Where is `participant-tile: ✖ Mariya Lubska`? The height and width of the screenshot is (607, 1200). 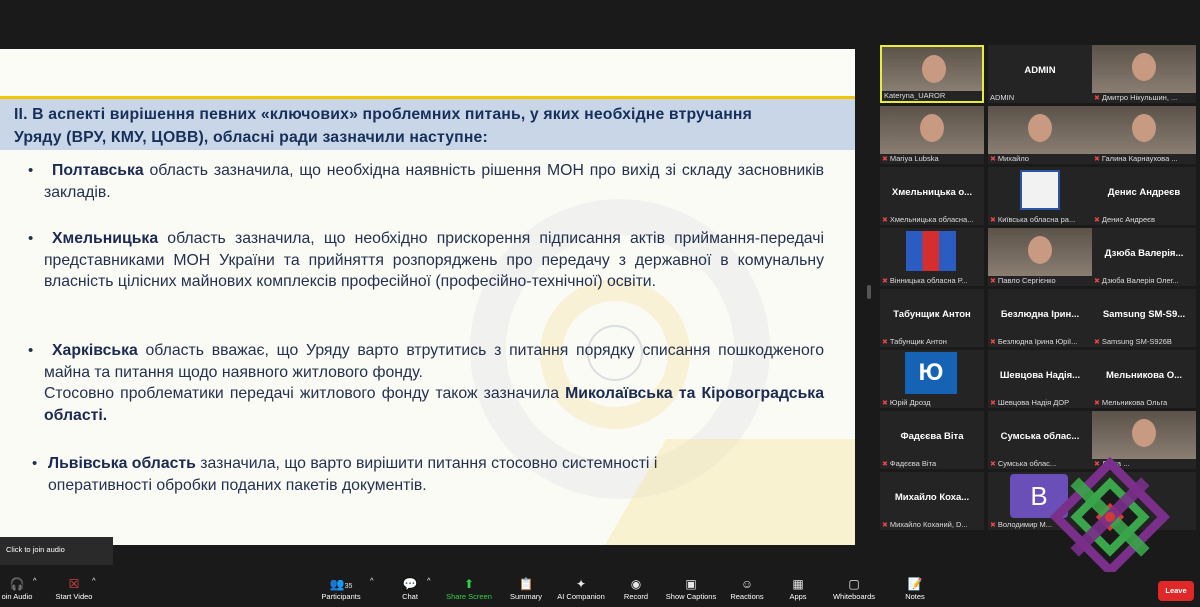
participant-tile: ✖ Mariya Lubska is located at coordinates (932, 135).